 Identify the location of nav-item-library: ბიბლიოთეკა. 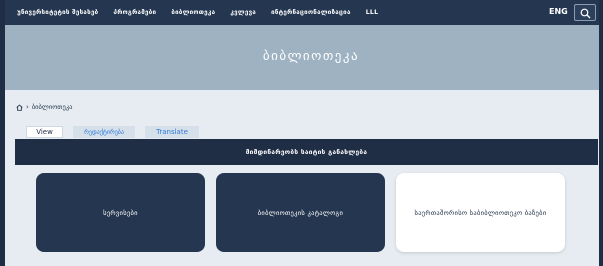
(193, 12).